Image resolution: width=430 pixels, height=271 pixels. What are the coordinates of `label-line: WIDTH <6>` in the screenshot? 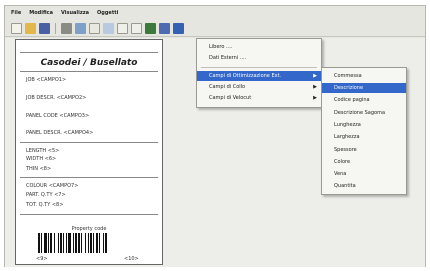 It's located at (41, 159).